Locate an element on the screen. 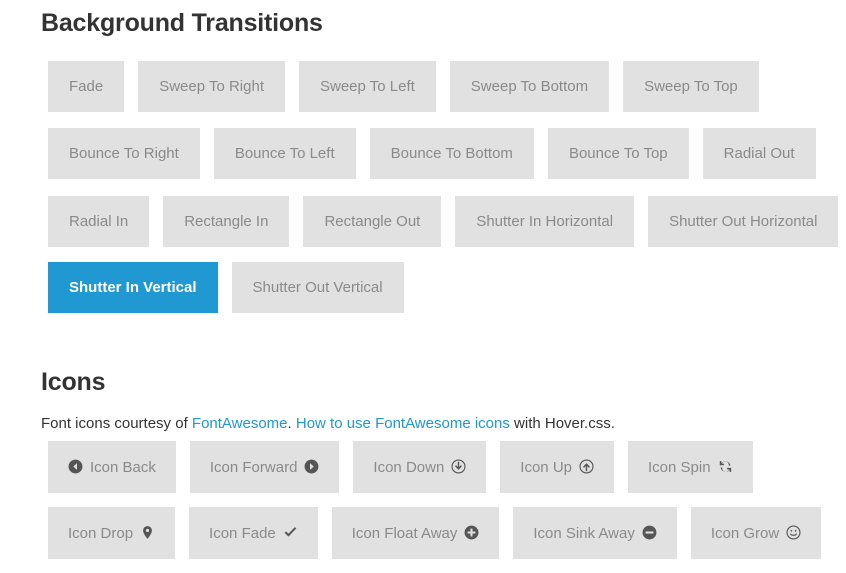  icon-button-icon-up: Icon Up is located at coordinates (557, 467).